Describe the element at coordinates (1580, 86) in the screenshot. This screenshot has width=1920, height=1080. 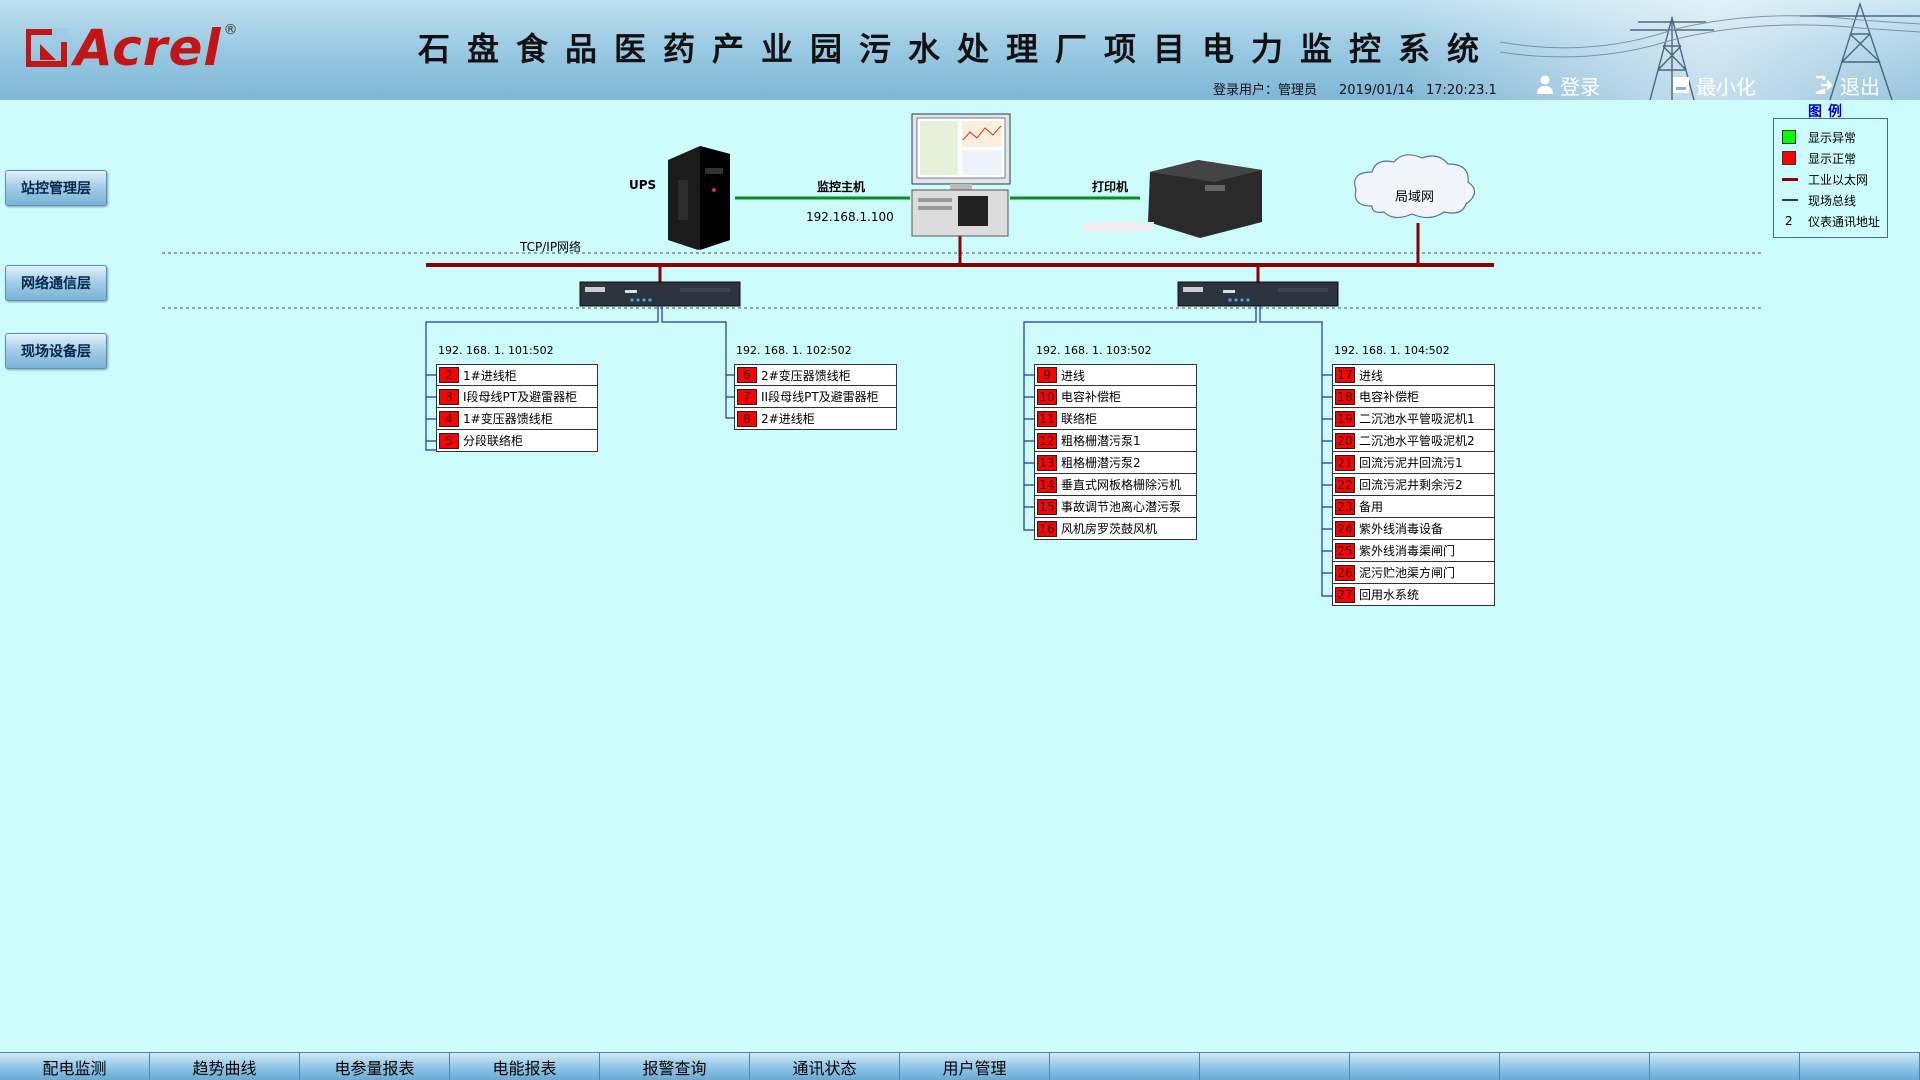
I see `login-button-label: 登录` at that location.